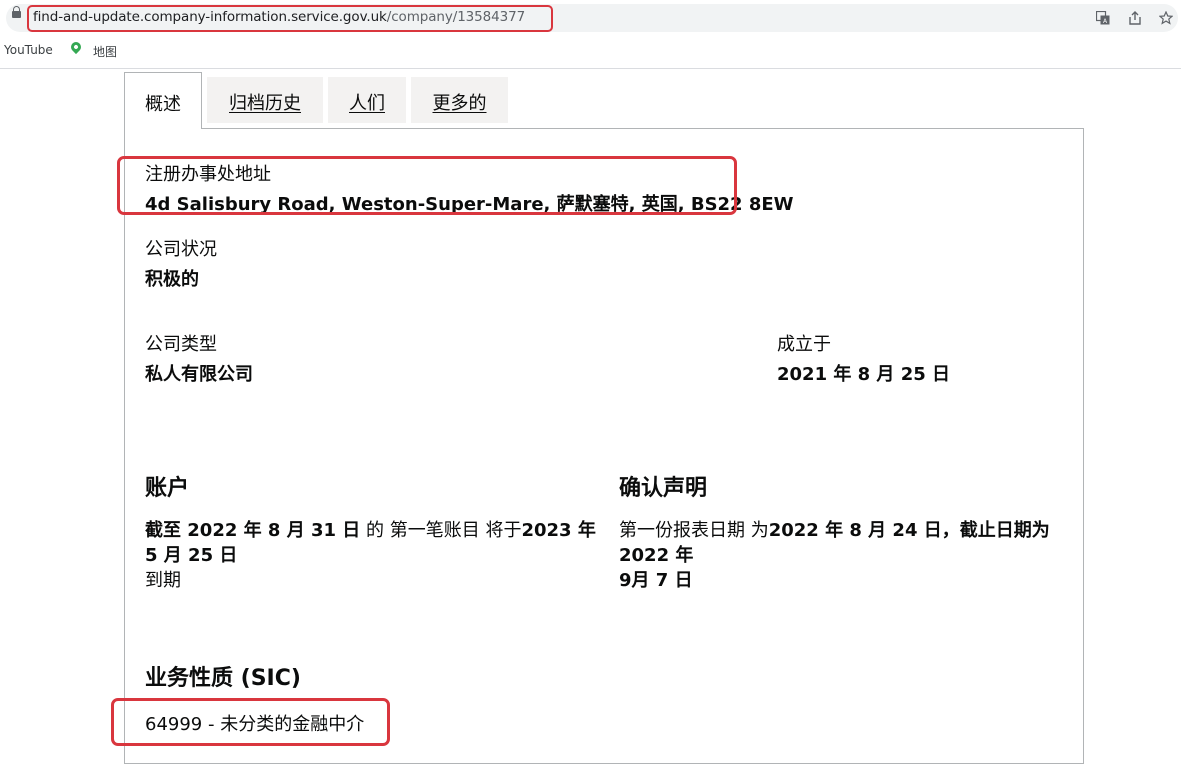  Describe the element at coordinates (1102, 17) in the screenshot. I see `translate-icon: A` at that location.